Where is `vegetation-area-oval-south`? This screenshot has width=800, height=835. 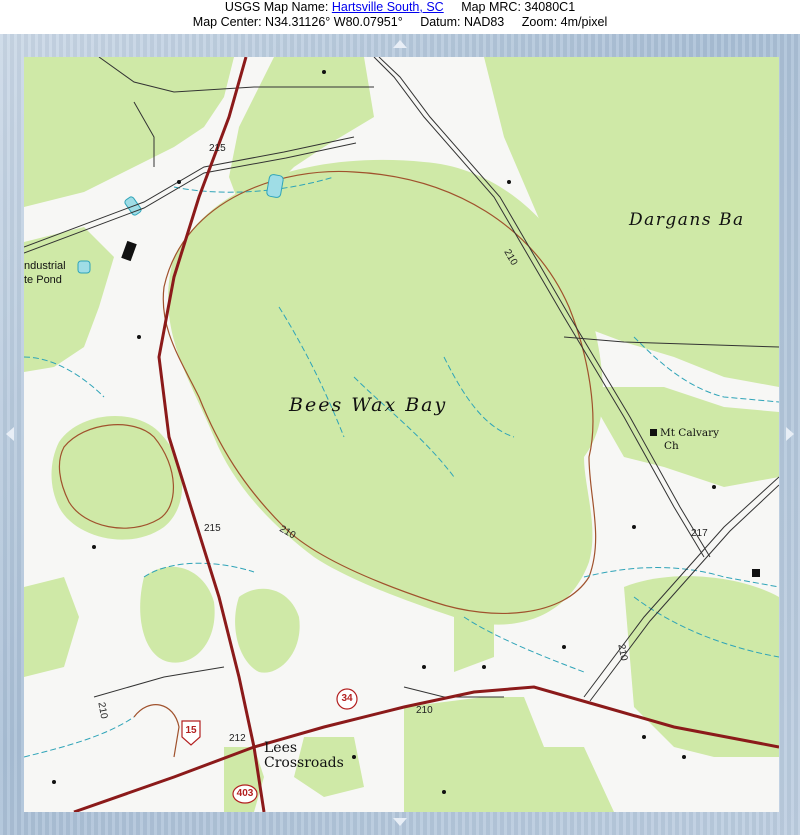 vegetation-area-oval-south is located at coordinates (177, 614).